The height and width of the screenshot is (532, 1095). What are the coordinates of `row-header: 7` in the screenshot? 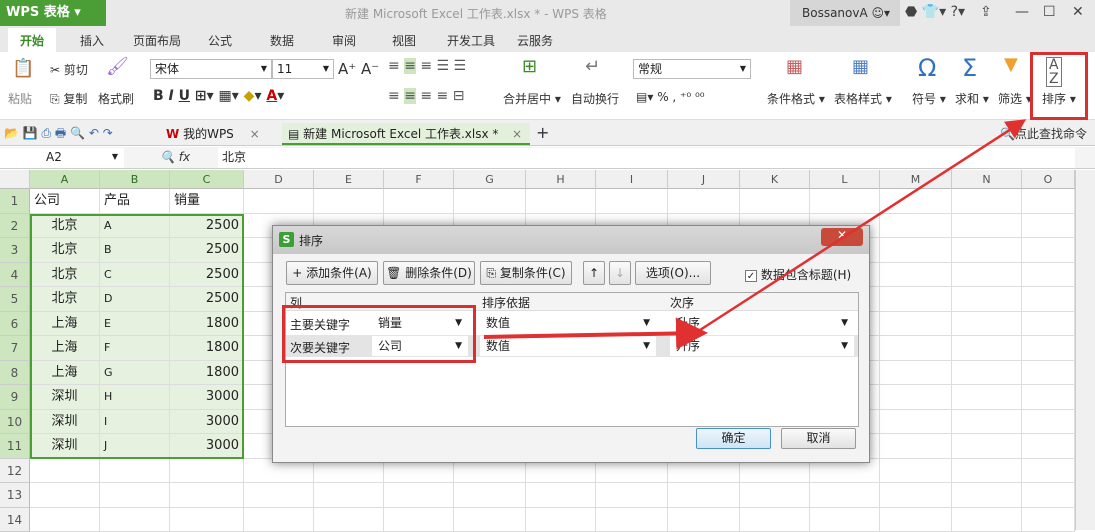 It's located at (15, 348).